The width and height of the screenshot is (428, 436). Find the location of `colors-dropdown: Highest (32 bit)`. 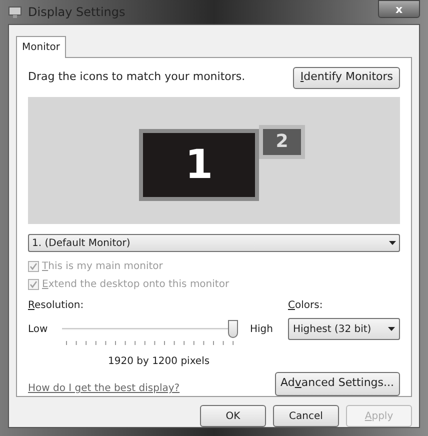

colors-dropdown: Highest (32 bit) is located at coordinates (344, 329).